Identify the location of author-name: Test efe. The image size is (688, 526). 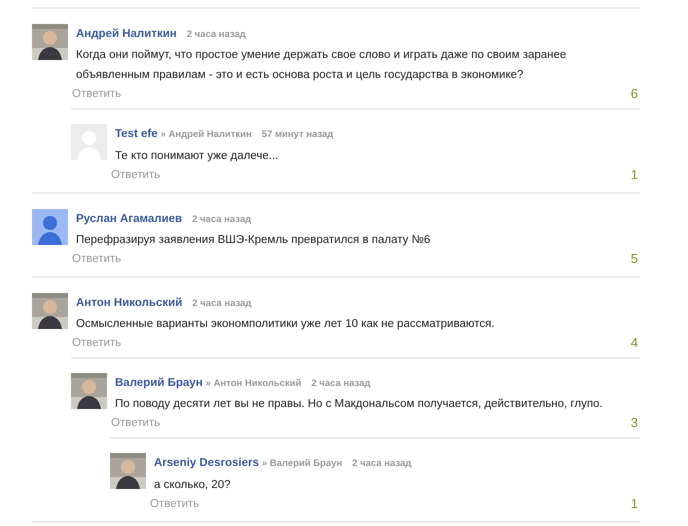
(136, 134).